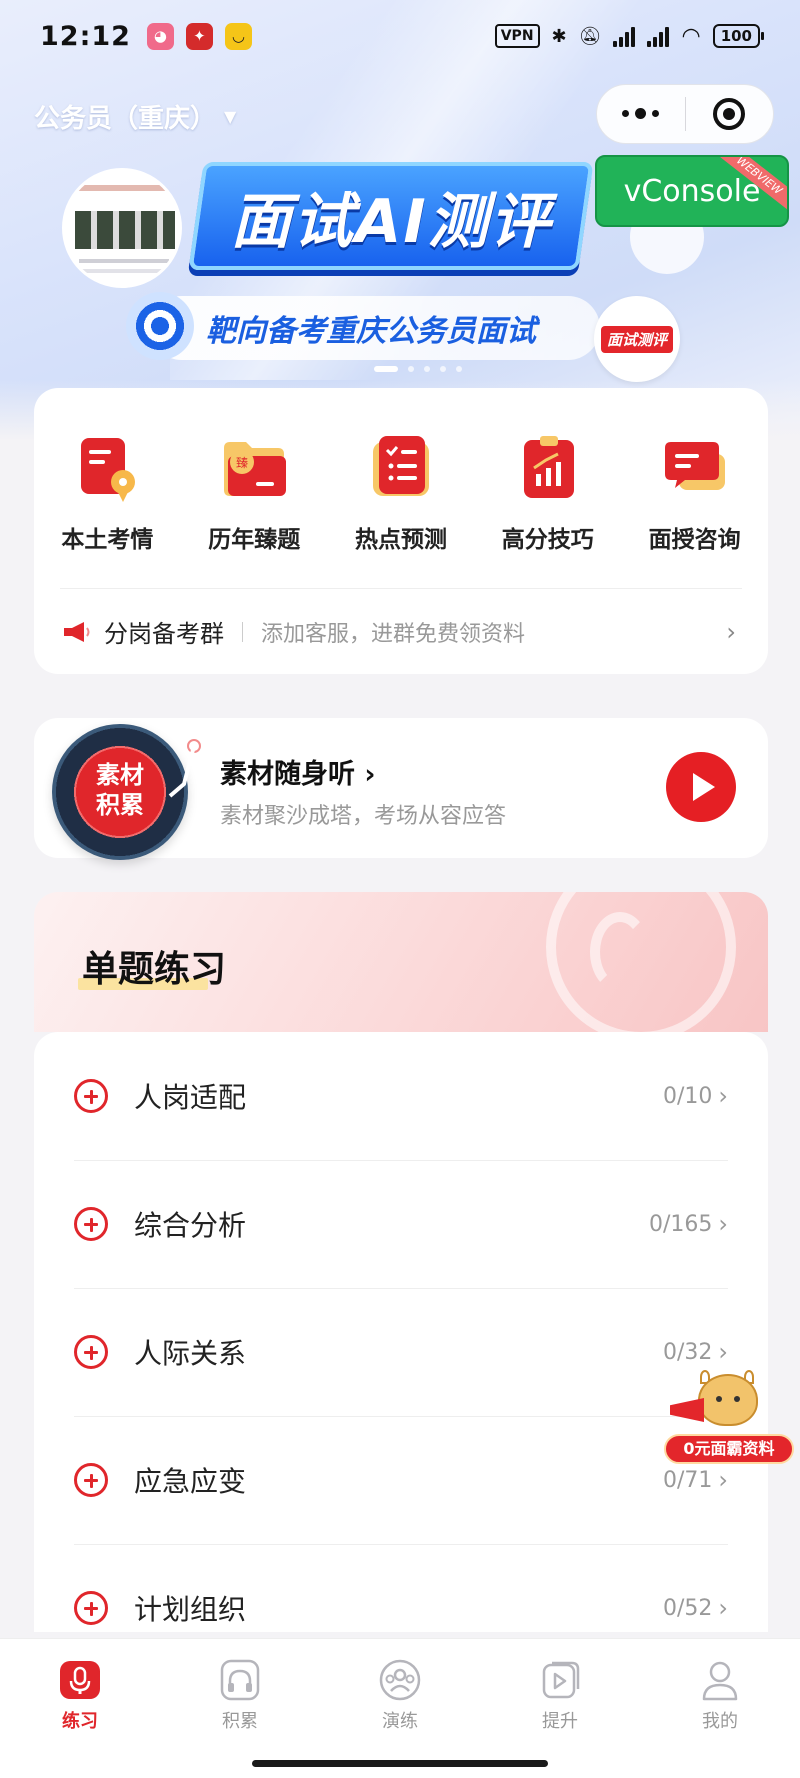 This screenshot has height=1778, width=800. Describe the element at coordinates (401, 1352) in the screenshot. I see `list-item: 人际关系 0/32 ›` at that location.